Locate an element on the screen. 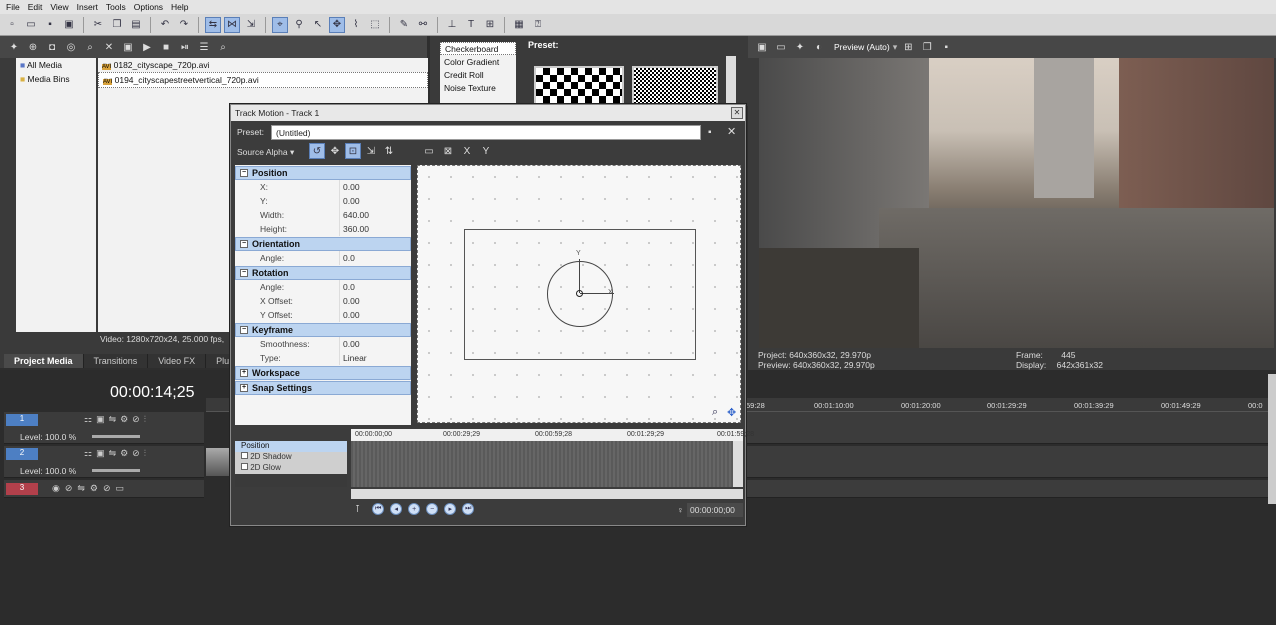  list-item: Noise Texture is located at coordinates (478, 87).